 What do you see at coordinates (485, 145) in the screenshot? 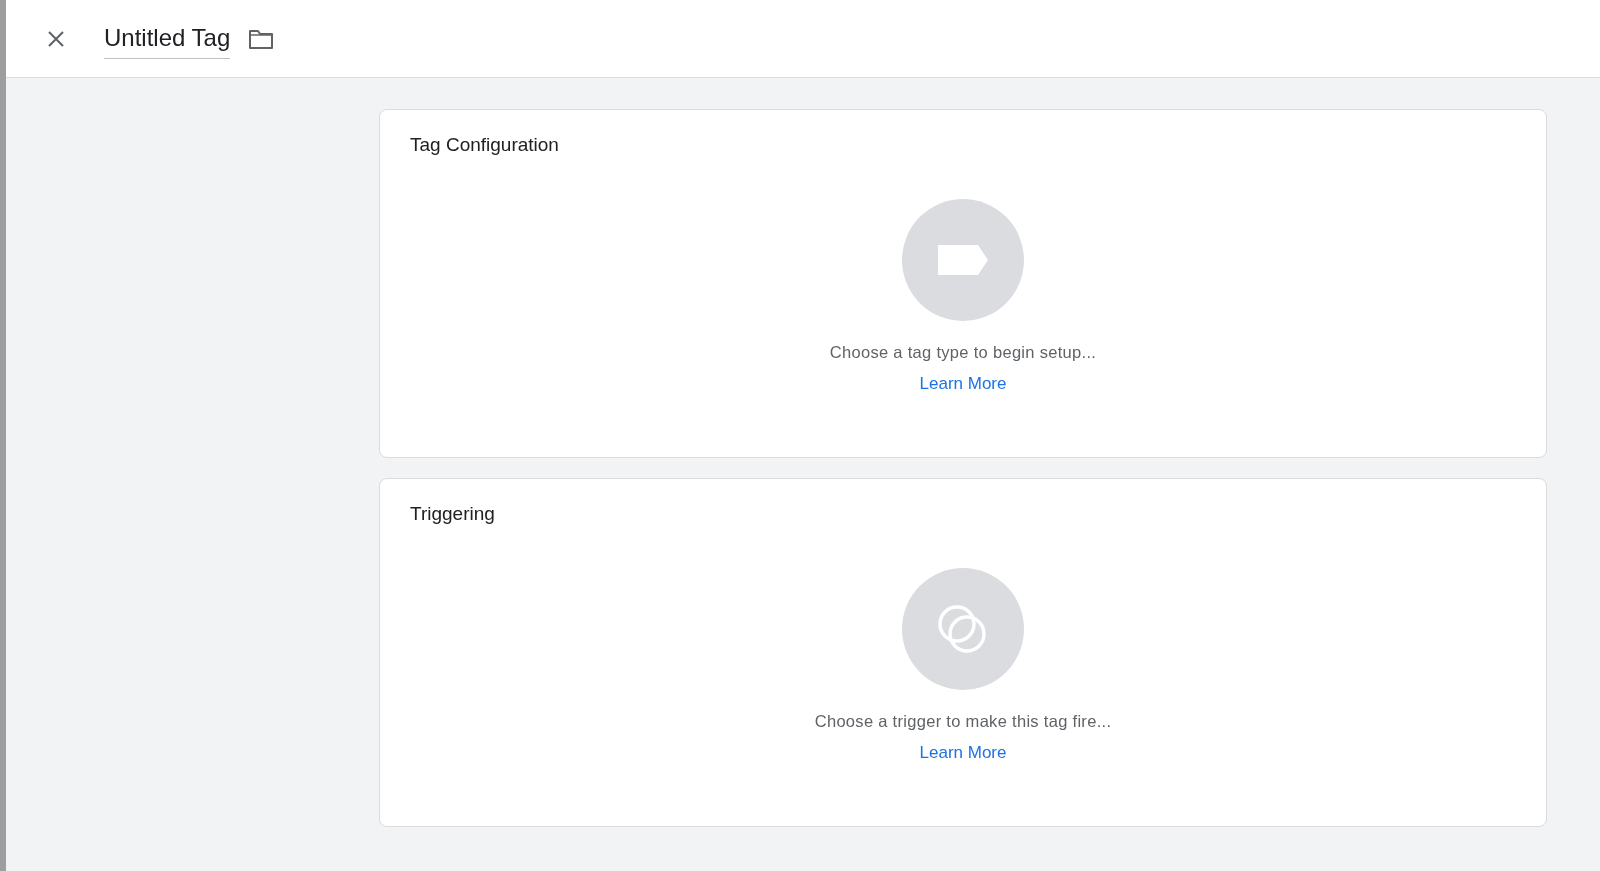
I see `section-title: Tag Configuration` at bounding box center [485, 145].